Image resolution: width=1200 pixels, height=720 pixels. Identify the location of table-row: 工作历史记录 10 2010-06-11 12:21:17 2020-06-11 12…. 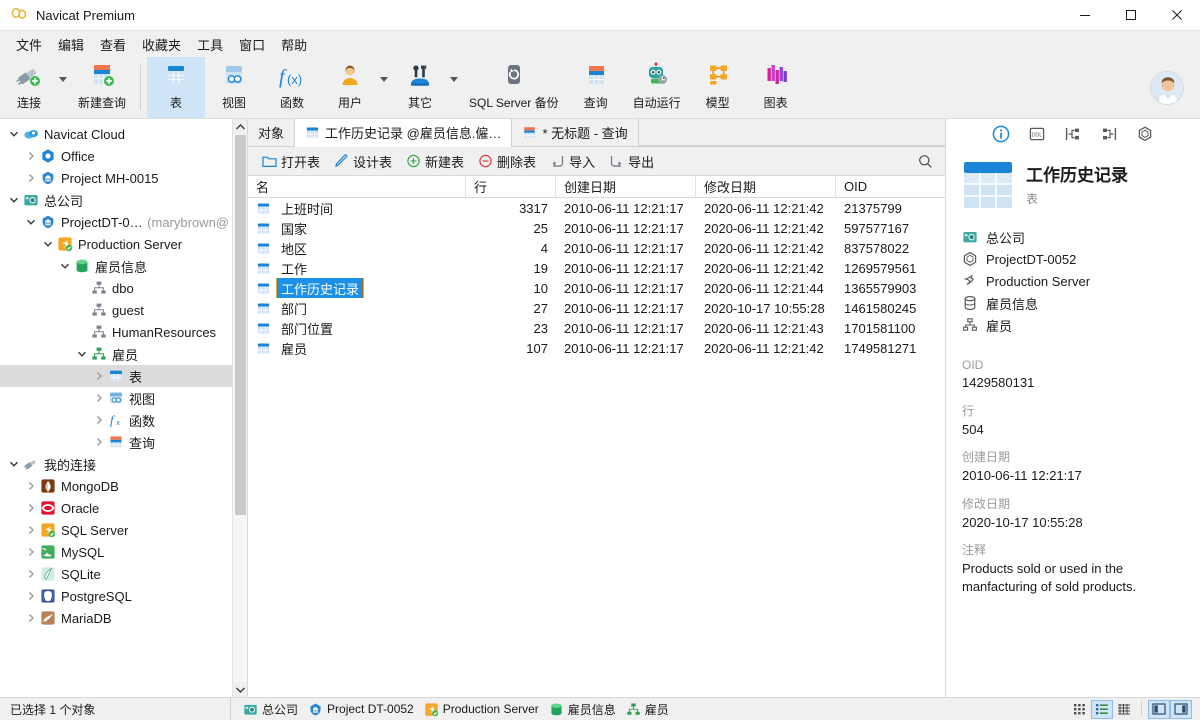
(596, 288).